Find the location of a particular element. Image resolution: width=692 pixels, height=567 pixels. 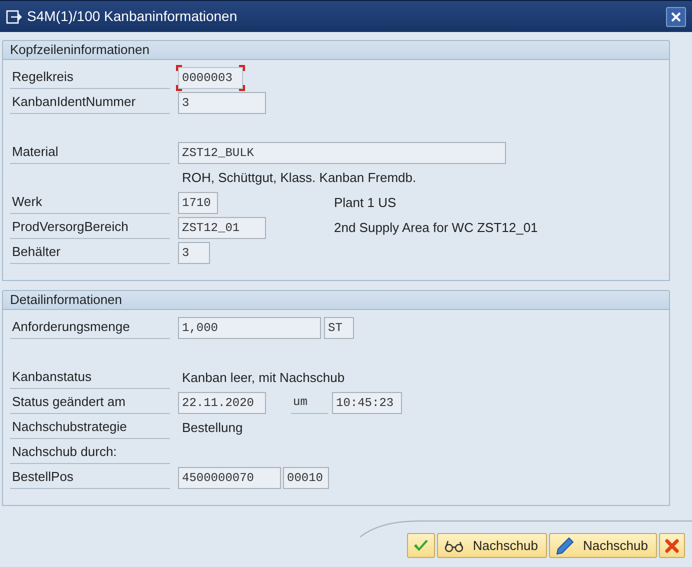

field-label: Material is located at coordinates (90, 153).